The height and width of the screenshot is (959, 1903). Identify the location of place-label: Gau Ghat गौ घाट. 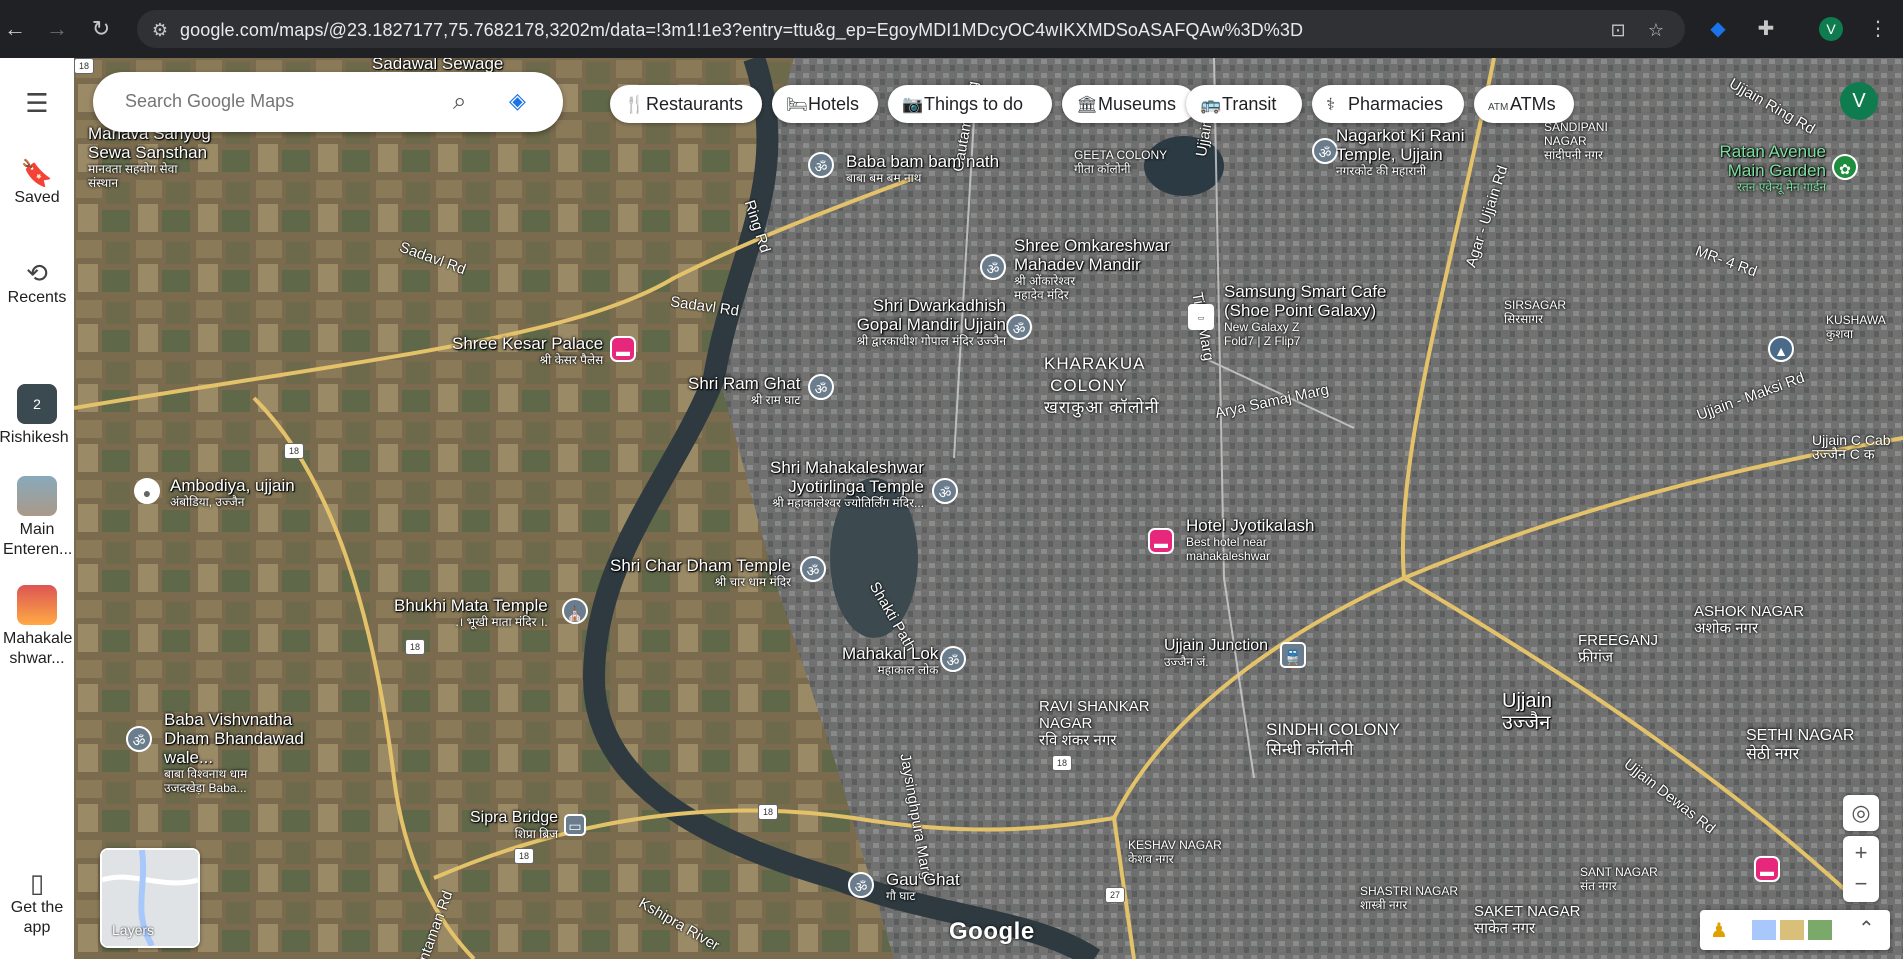
(923, 886).